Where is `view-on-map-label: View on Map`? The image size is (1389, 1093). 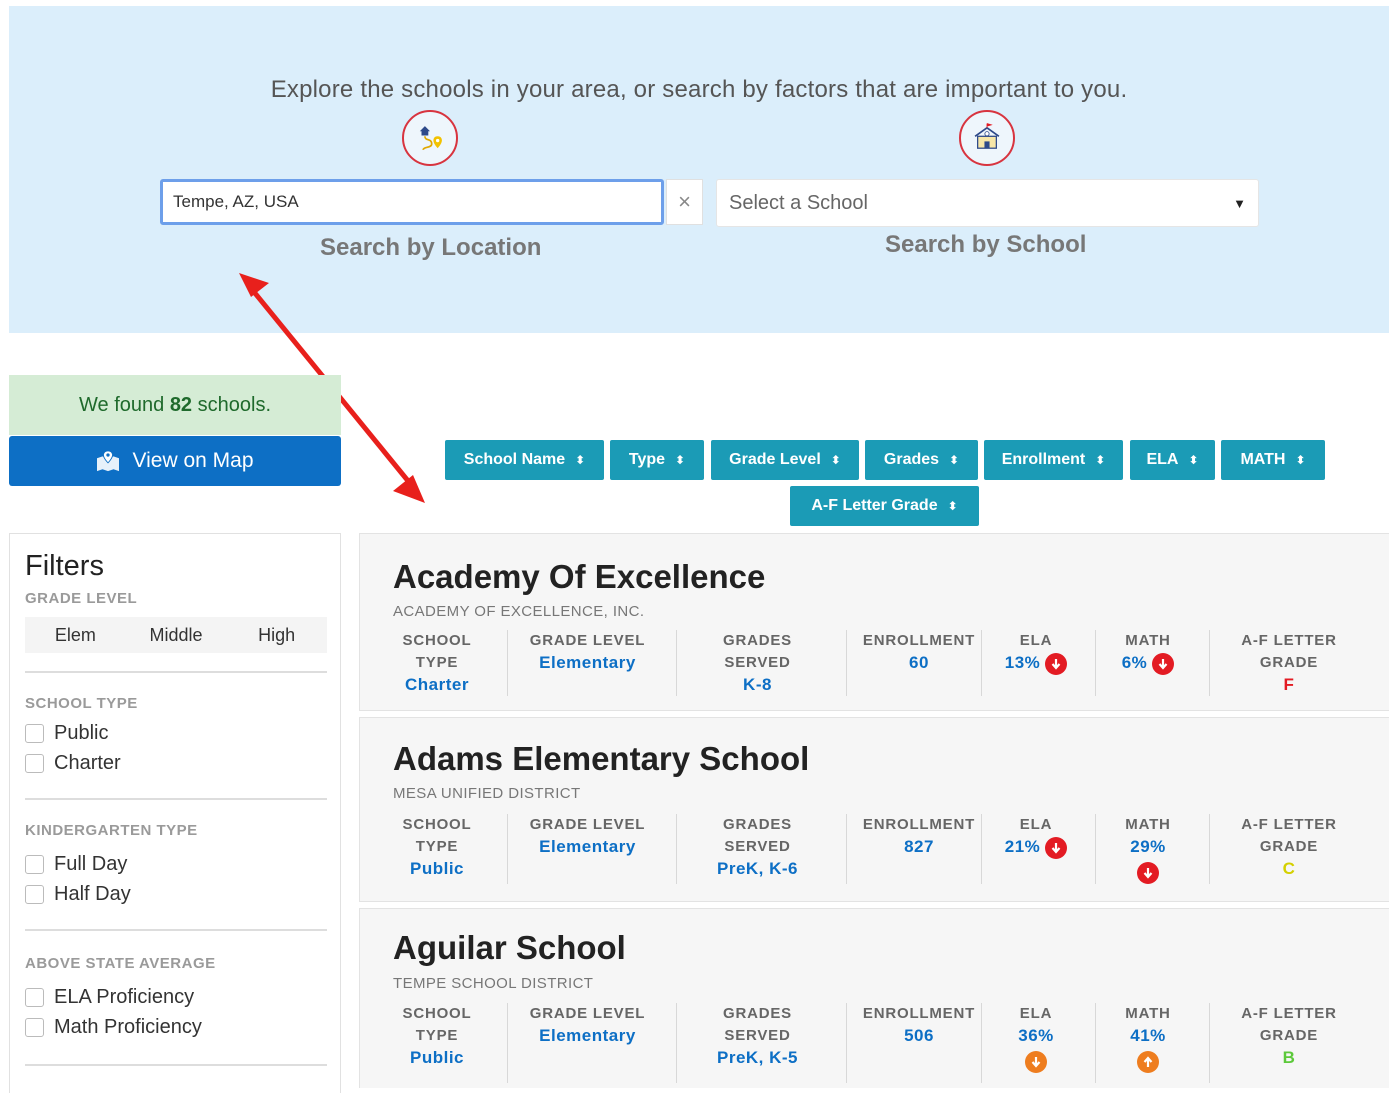 view-on-map-label: View on Map is located at coordinates (193, 460).